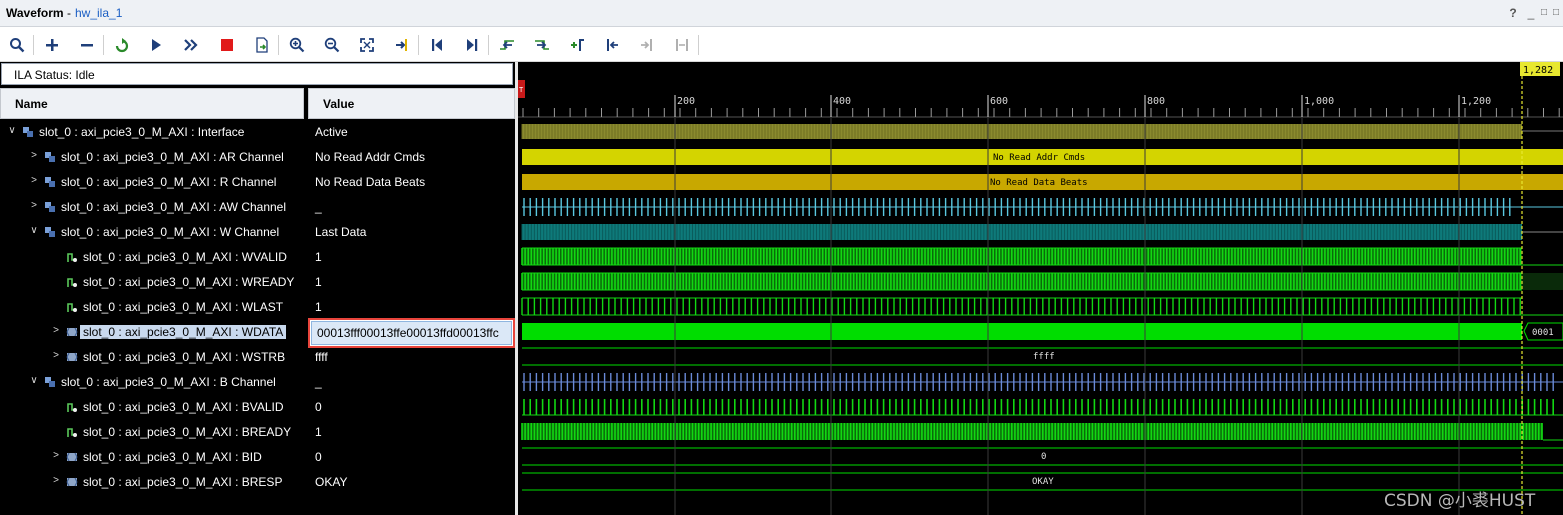 The height and width of the screenshot is (515, 1563). Describe the element at coordinates (1531, 13) in the screenshot. I see `minimize-icon: _` at that location.